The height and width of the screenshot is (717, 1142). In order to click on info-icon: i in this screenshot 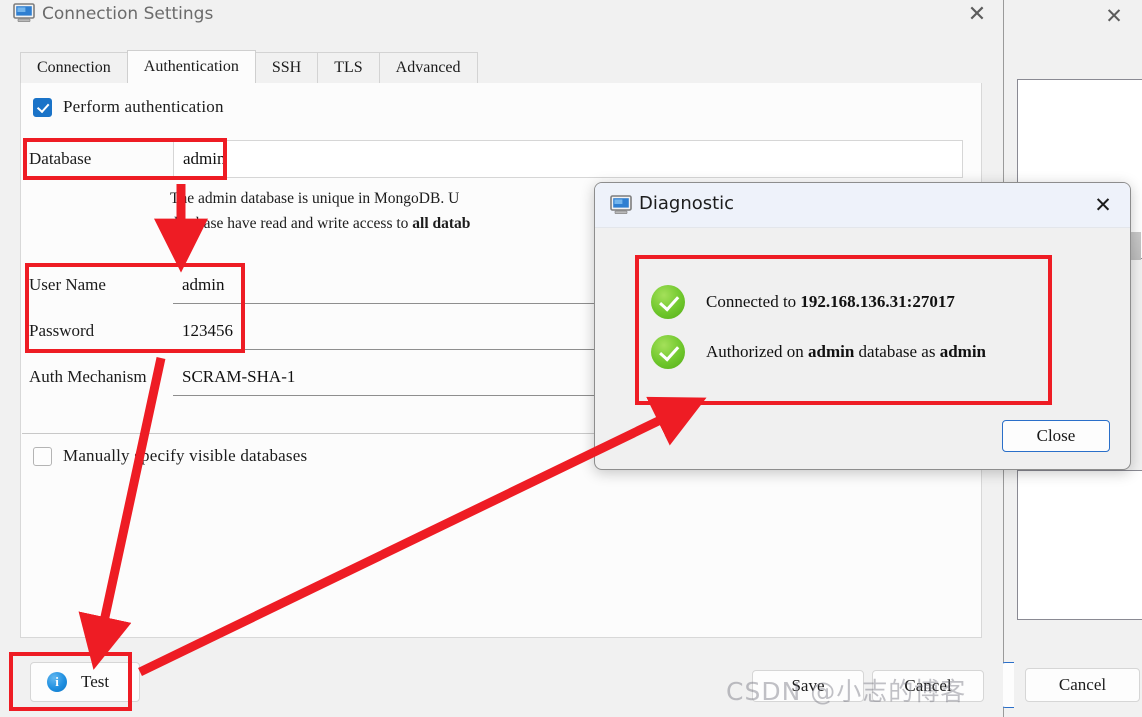, I will do `click(57, 682)`.